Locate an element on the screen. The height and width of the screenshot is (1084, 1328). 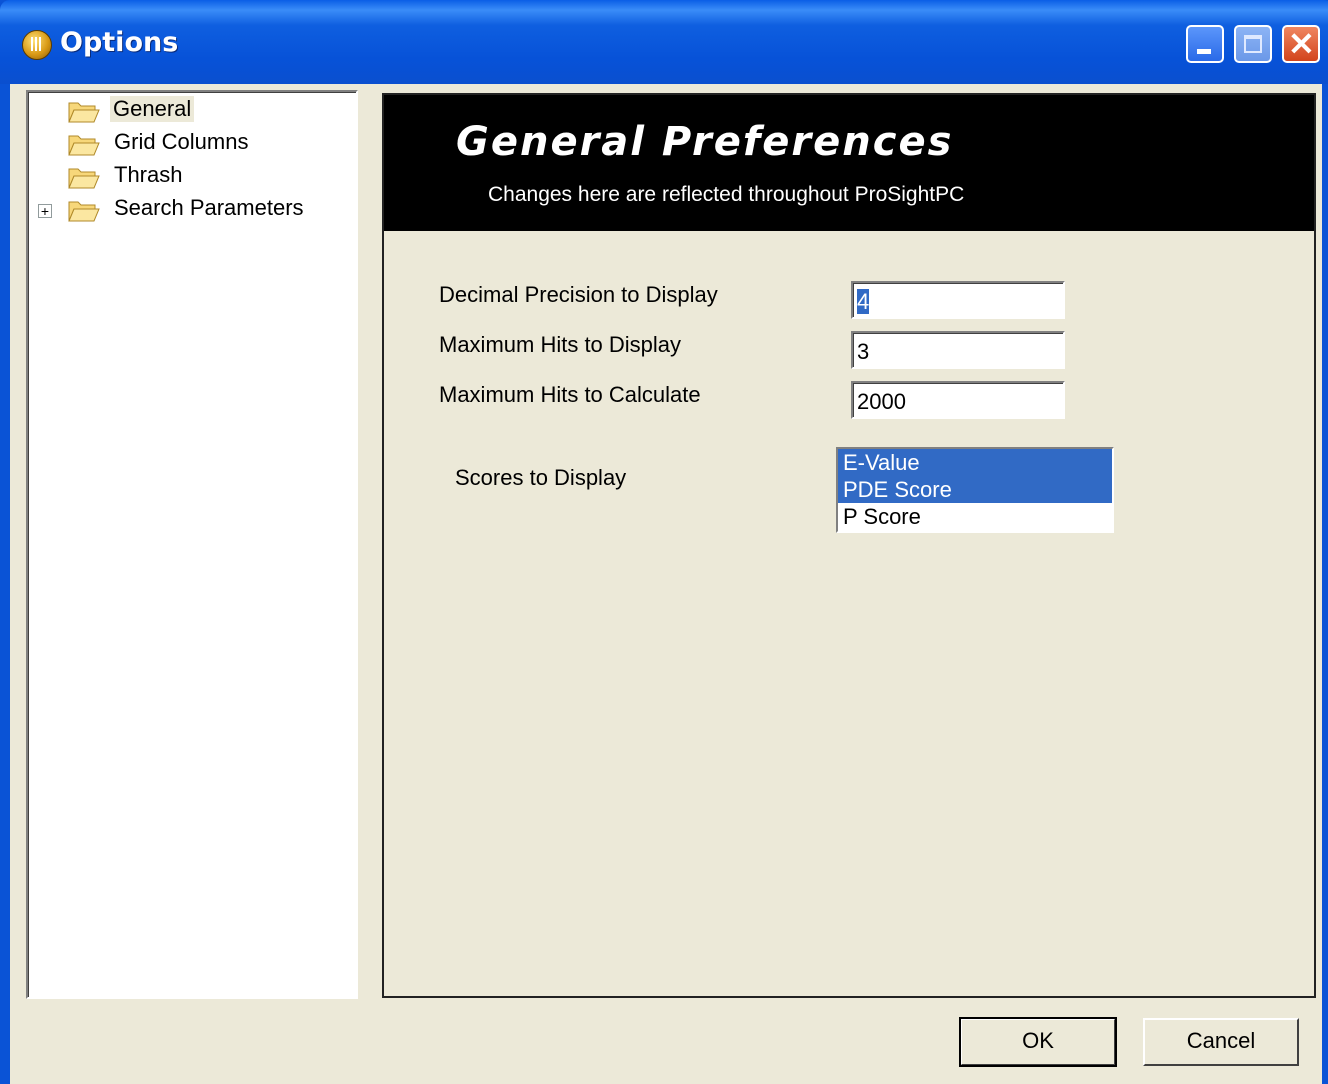
tree-item-label: General is located at coordinates (152, 109).